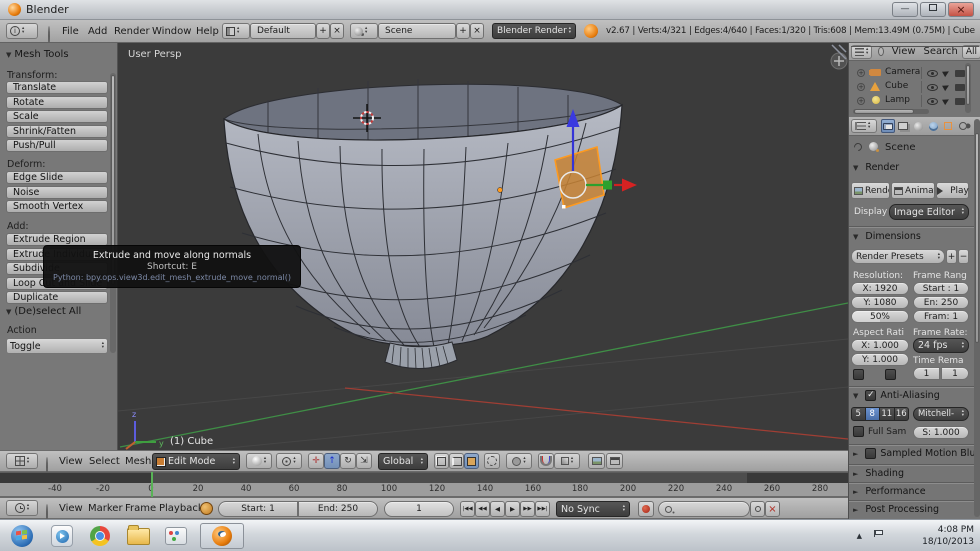 Image resolution: width=980 pixels, height=551 pixels. I want to click on gizmo-x-arrow-icon, so click(629, 185).